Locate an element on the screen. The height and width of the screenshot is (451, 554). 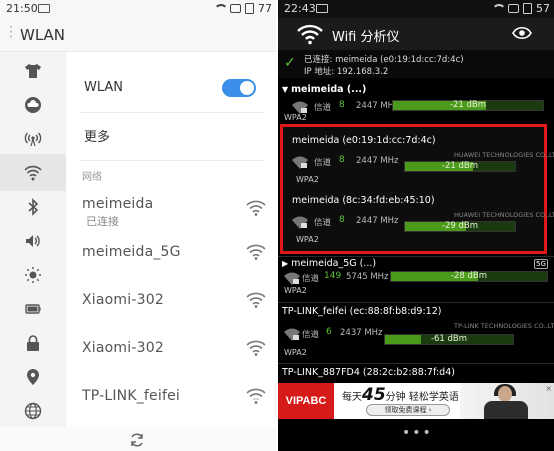
nav-bar: ••• is located at coordinates (416, 435).